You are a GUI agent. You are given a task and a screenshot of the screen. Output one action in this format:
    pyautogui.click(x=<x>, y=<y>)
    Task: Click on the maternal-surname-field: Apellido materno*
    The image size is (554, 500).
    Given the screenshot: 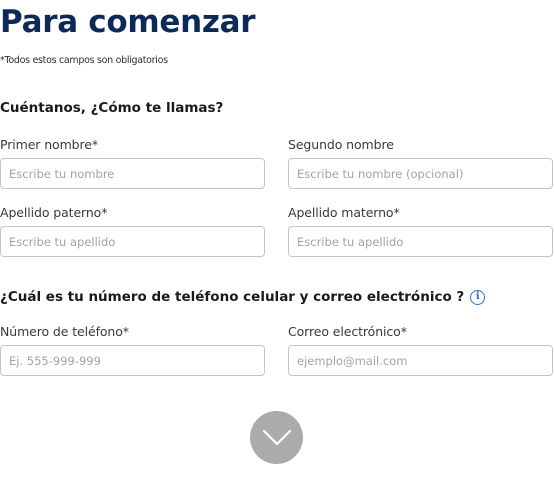 What is the action you would take?
    pyautogui.click(x=420, y=231)
    